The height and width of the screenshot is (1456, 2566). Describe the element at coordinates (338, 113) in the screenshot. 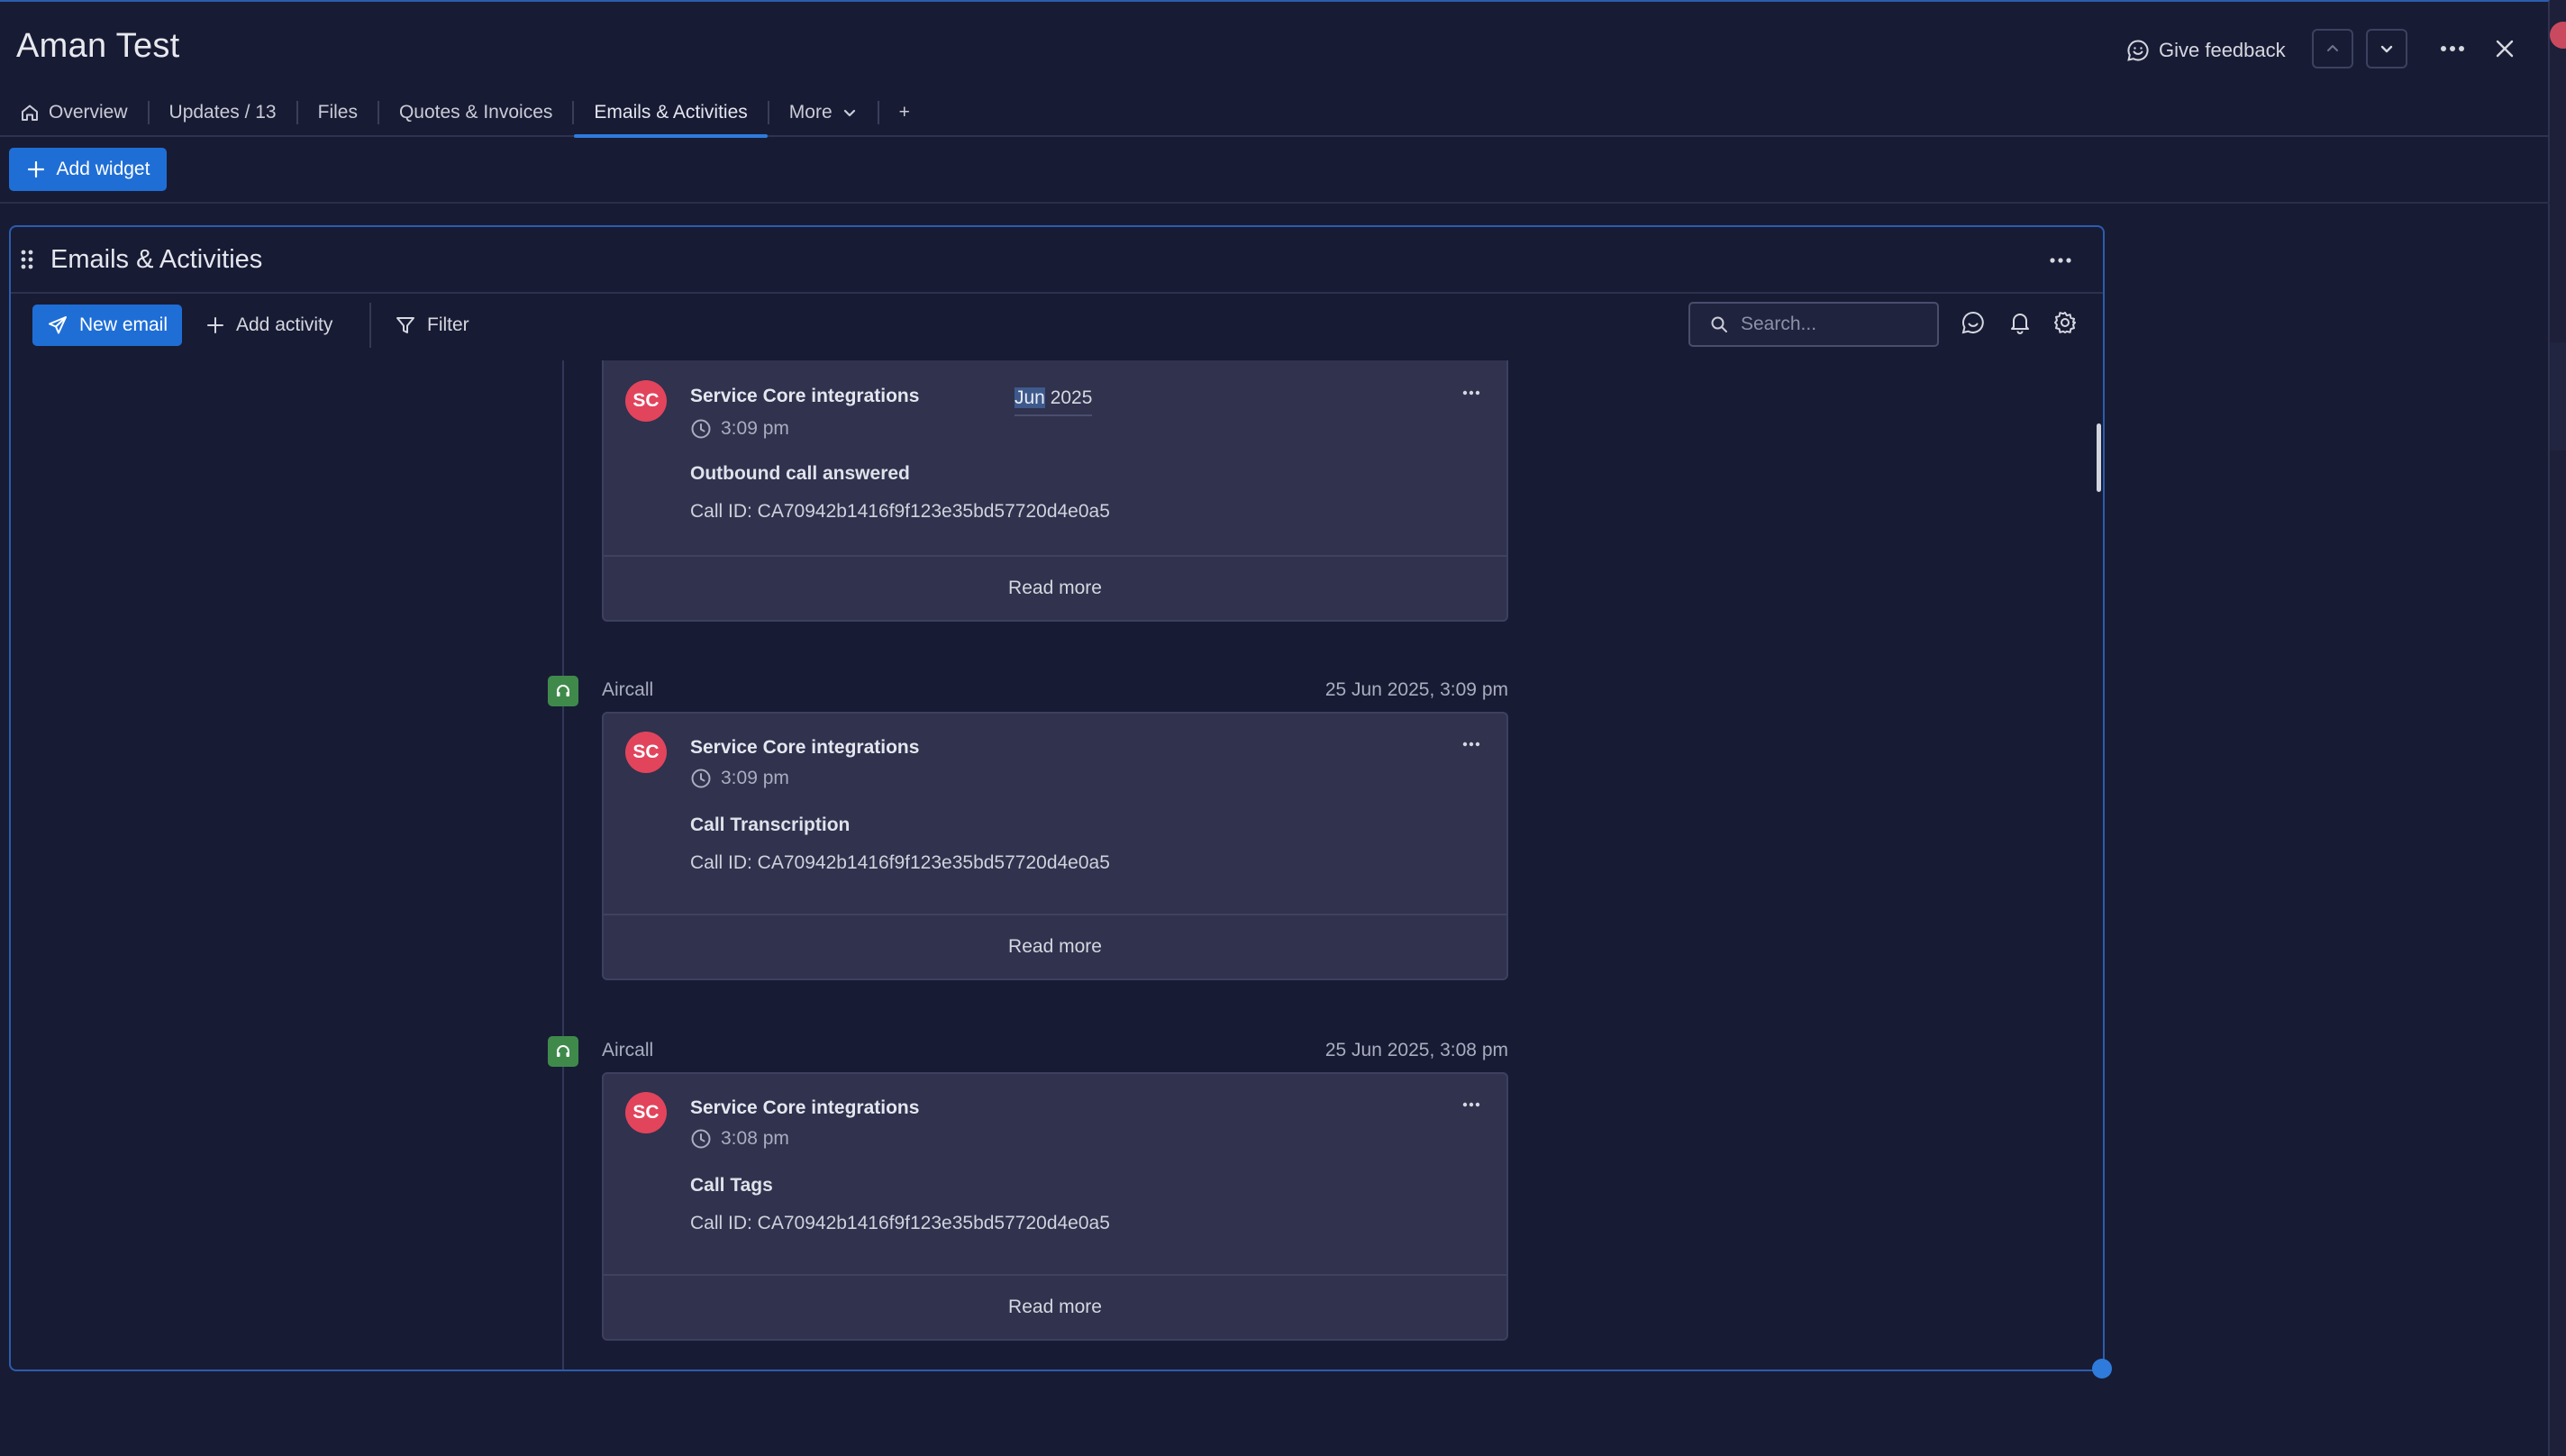

I see `tab-files: Files` at that location.